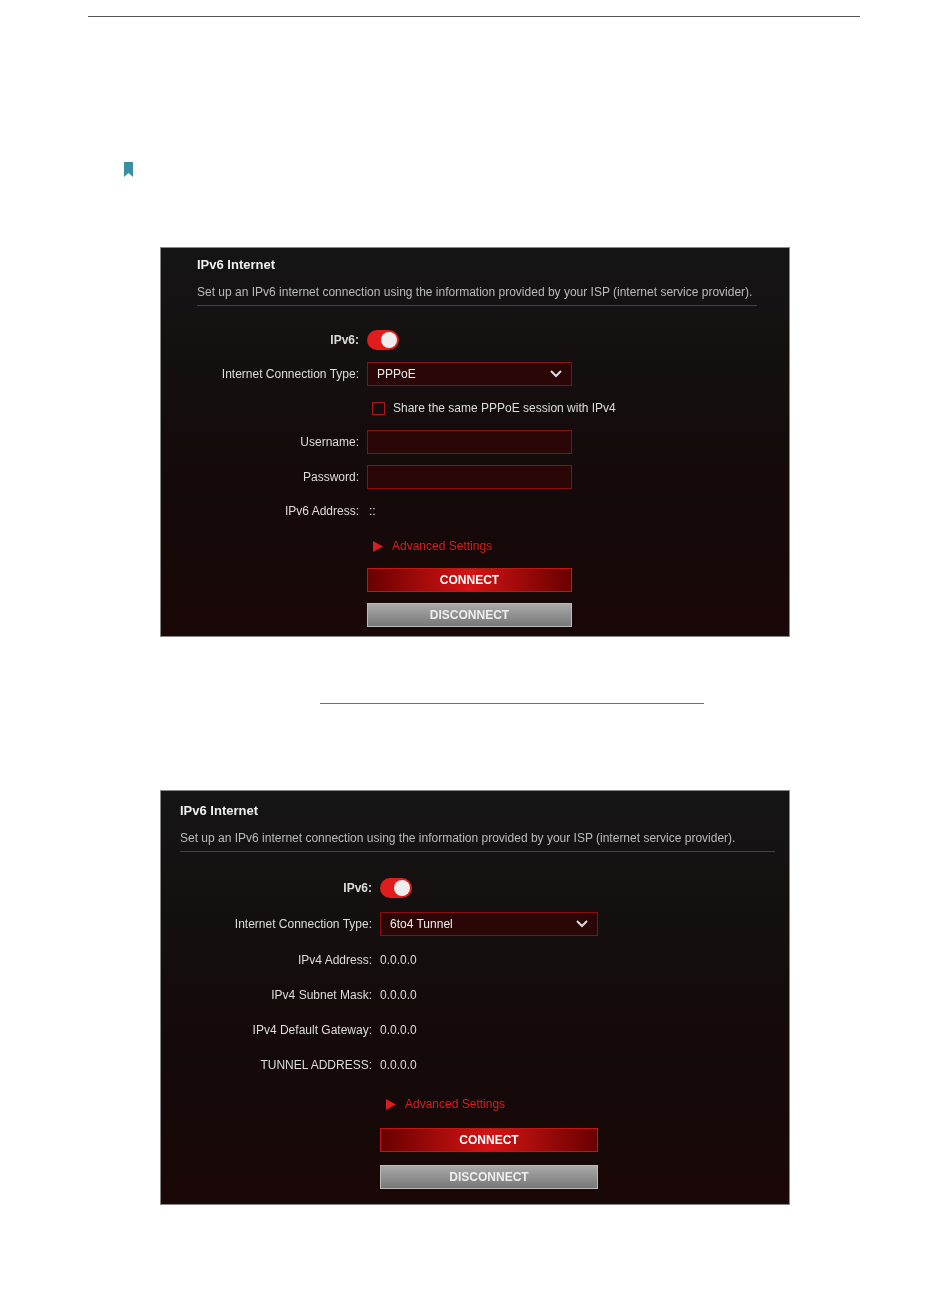  I want to click on field-label: IPv4 Default Gateway:, so click(312, 1030).